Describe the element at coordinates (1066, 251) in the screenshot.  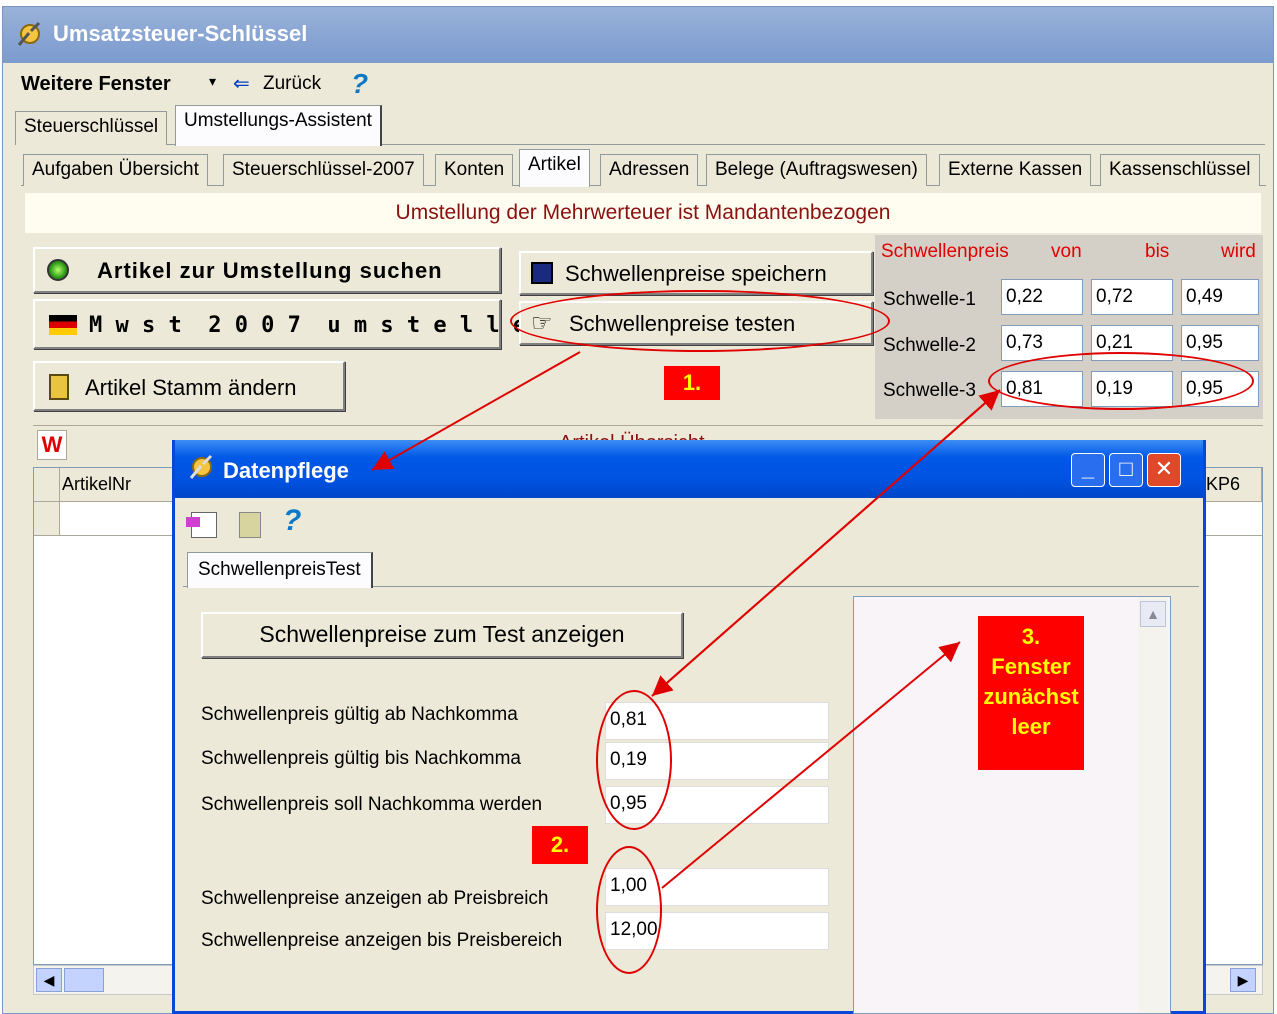
I see `threshold-header-from: von` at that location.